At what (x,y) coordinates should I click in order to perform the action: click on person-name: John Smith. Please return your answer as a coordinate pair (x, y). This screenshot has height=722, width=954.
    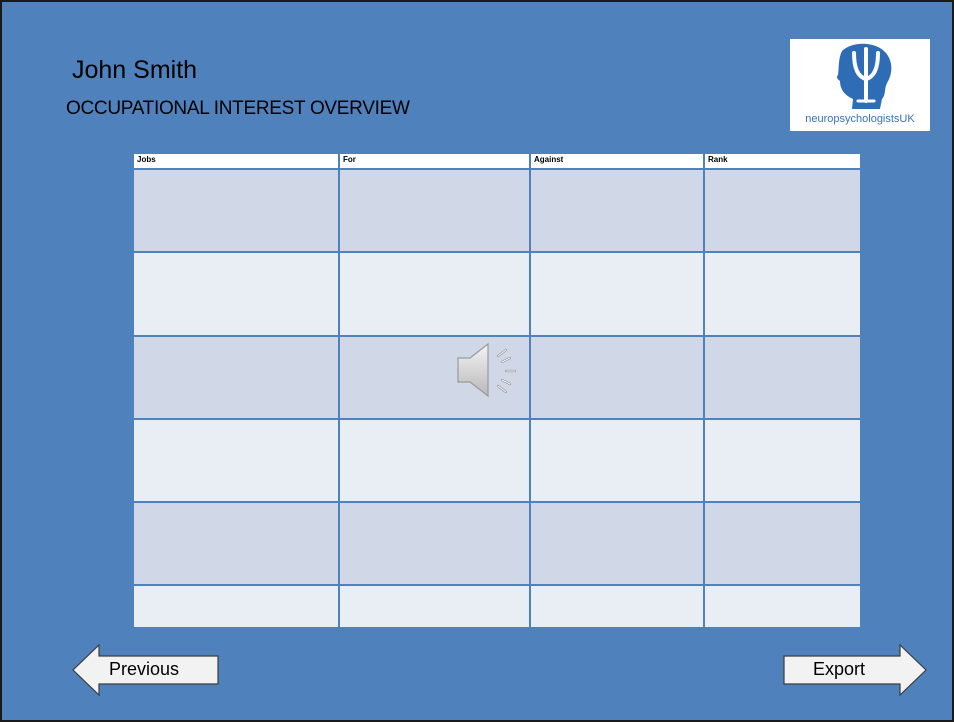
    Looking at the image, I should click on (135, 70).